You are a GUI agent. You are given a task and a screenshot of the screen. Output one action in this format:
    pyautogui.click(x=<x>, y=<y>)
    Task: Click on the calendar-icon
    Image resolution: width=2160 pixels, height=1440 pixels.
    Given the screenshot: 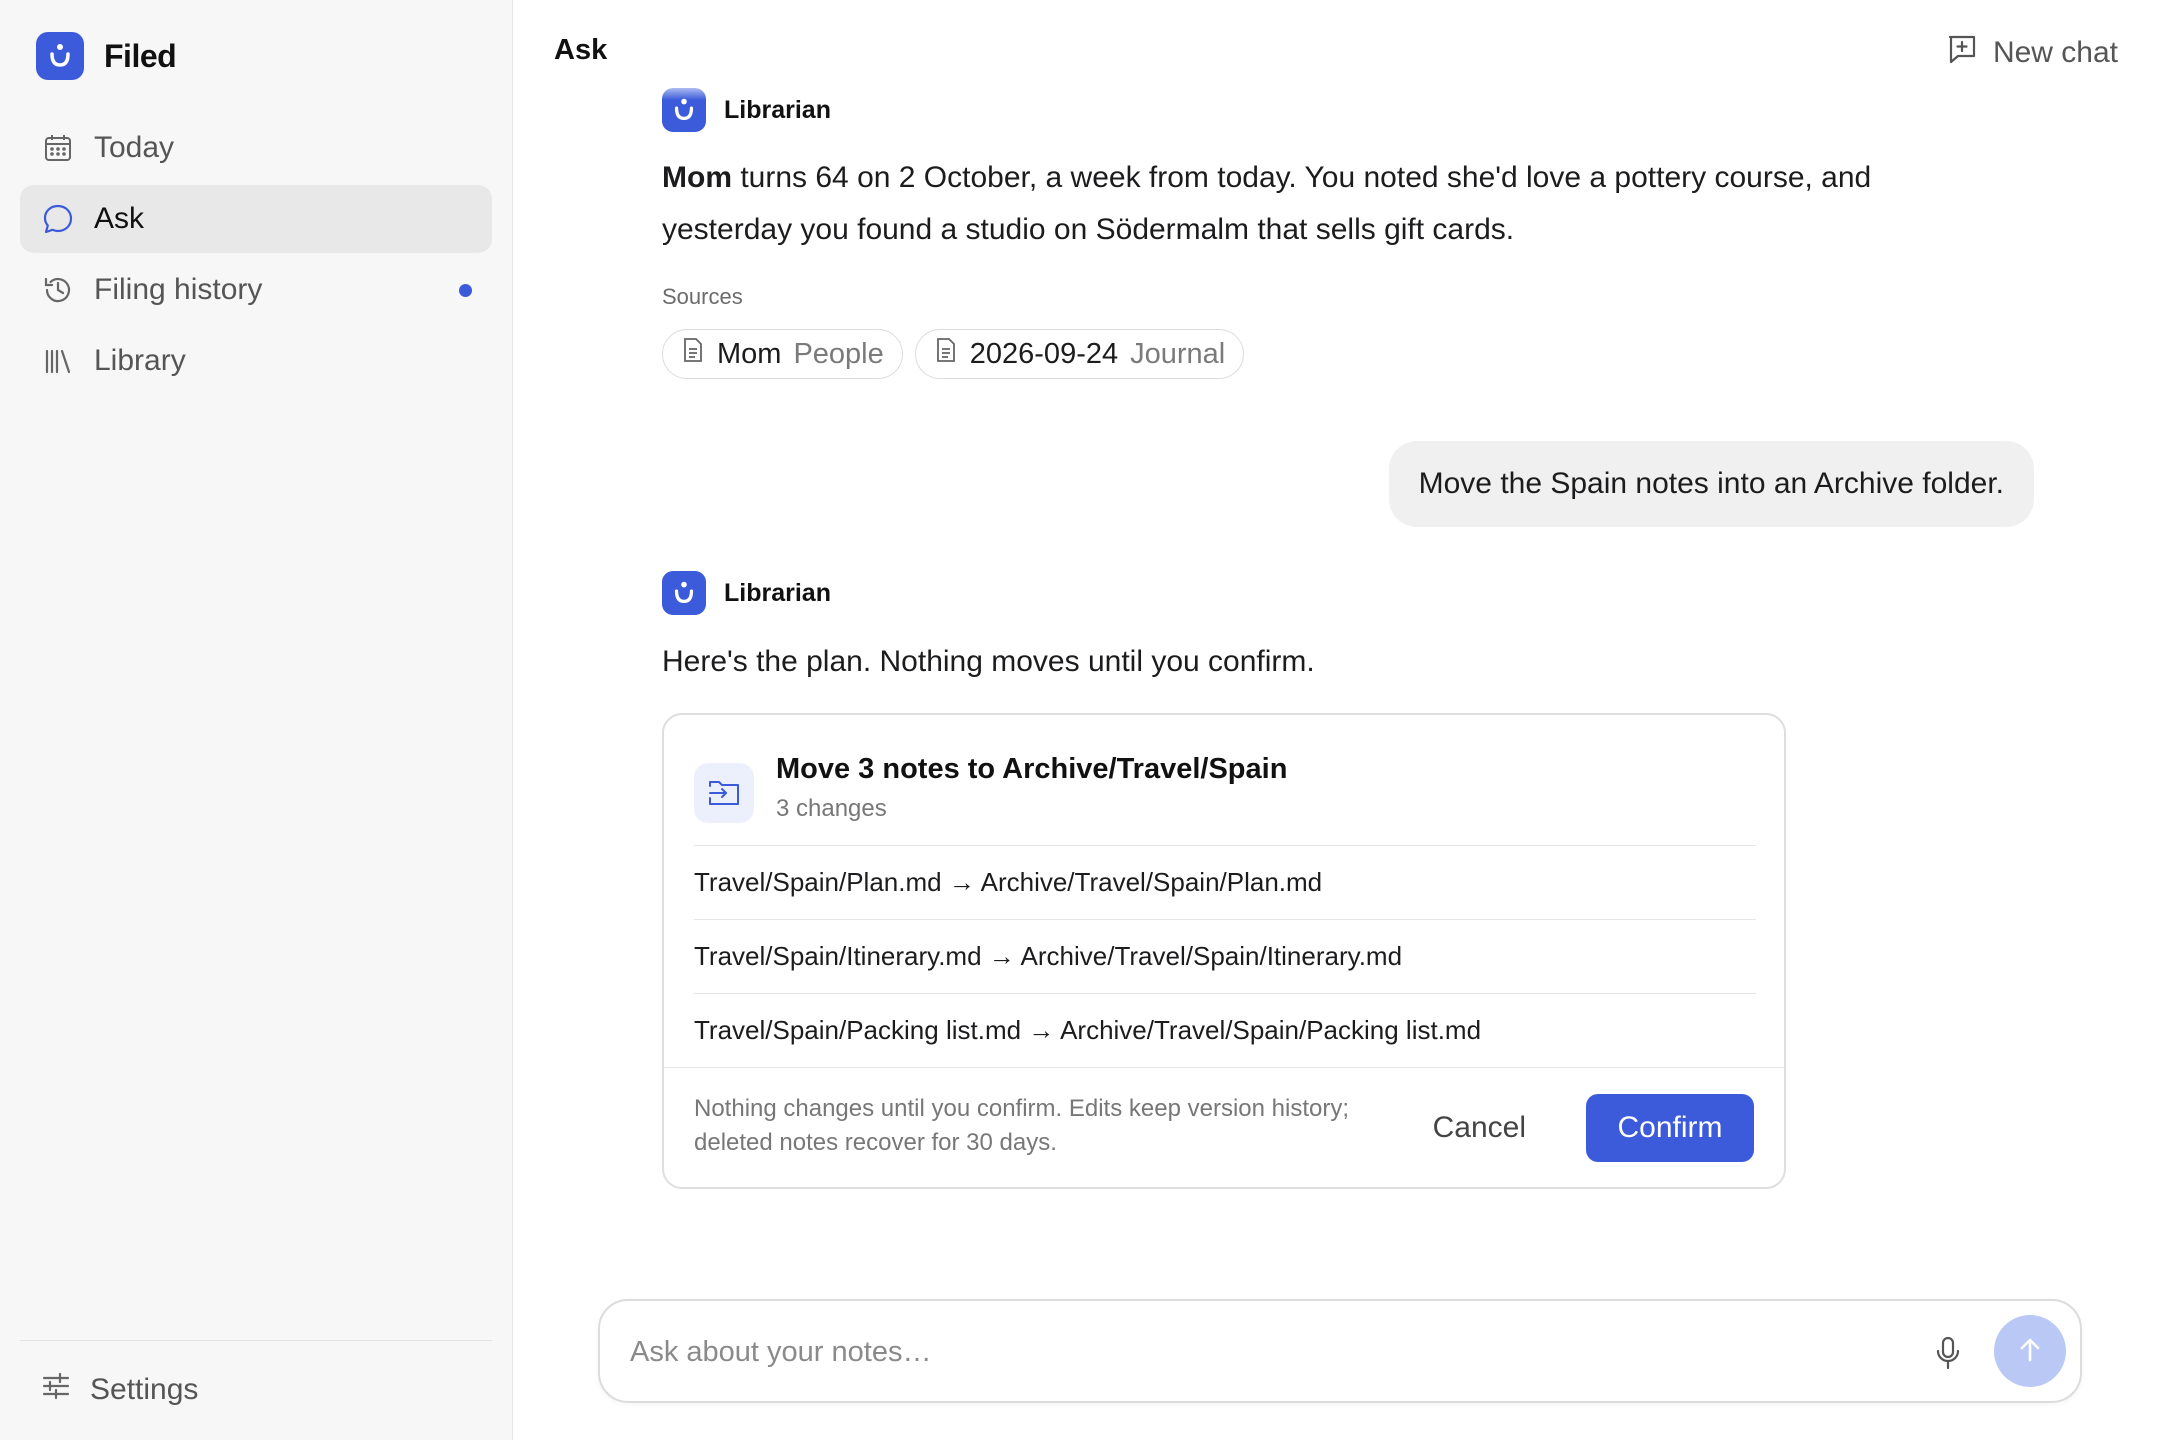 What is the action you would take?
    pyautogui.click(x=58, y=148)
    